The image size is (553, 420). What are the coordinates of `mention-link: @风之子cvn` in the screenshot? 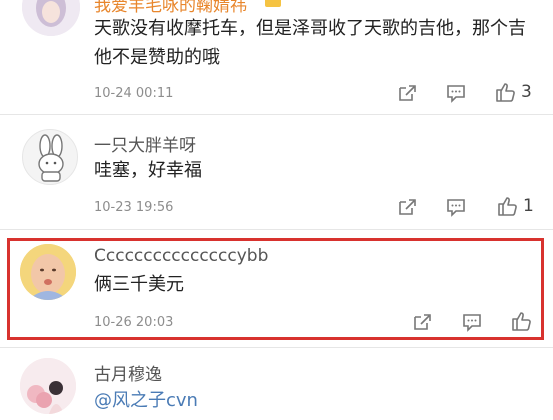 It's located at (146, 400).